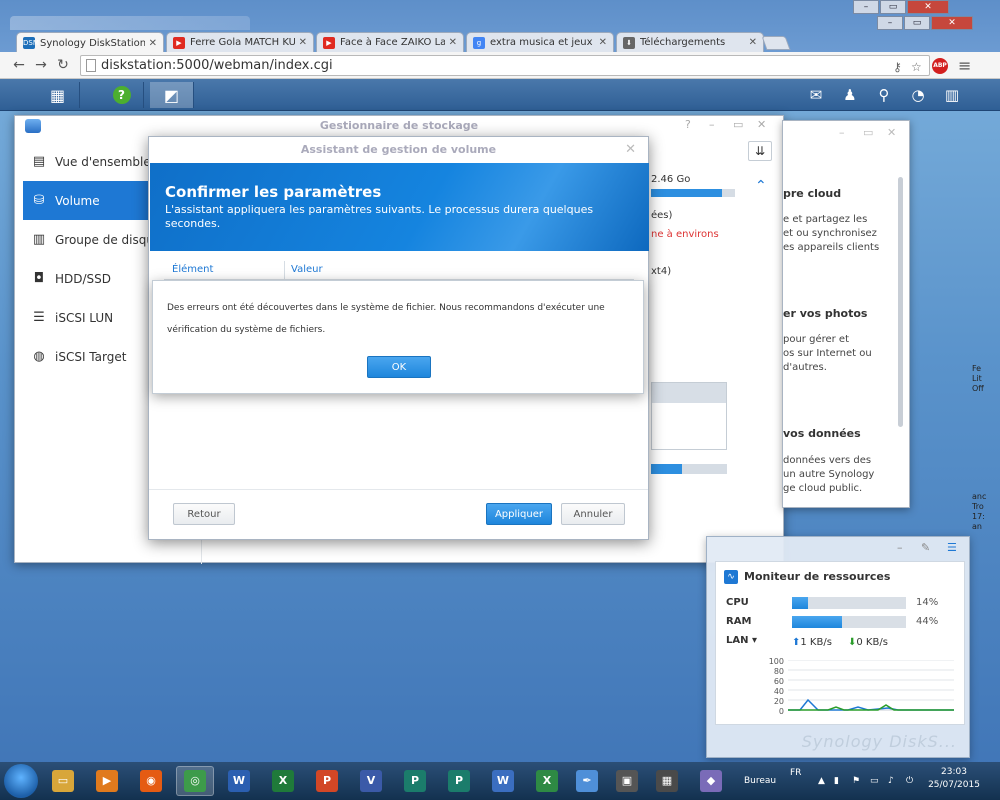  What do you see at coordinates (122, 95) in the screenshot?
I see `help-button: ?` at bounding box center [122, 95].